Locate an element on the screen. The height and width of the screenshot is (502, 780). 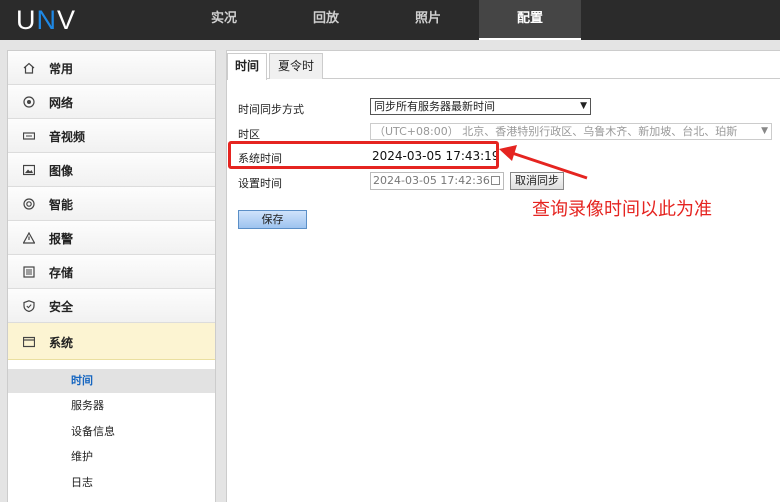
timezone-value: （UTC+08:00） 北京、香港特别行政区、乌鲁木齐、新加坡、台北、珀斯 is located at coordinates (556, 131).